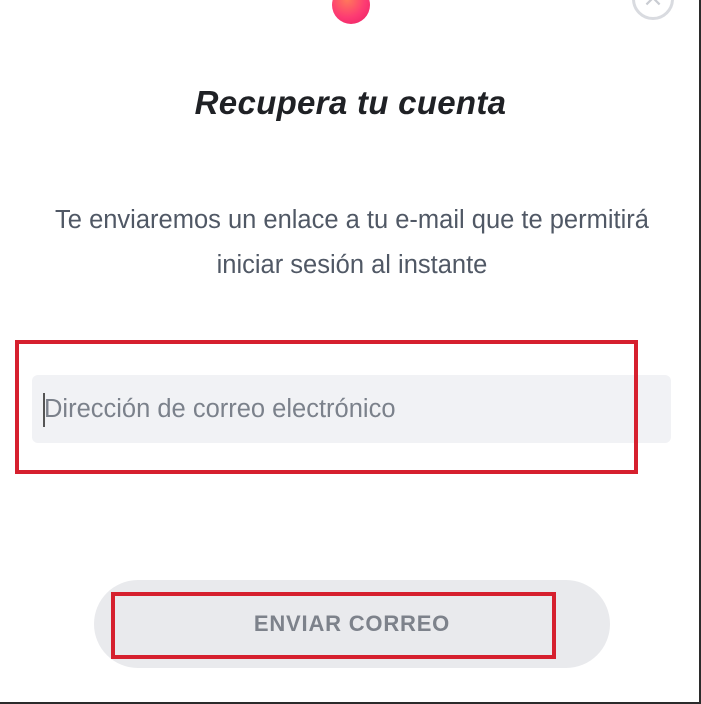  I want to click on close-icon: ×, so click(653, 7).